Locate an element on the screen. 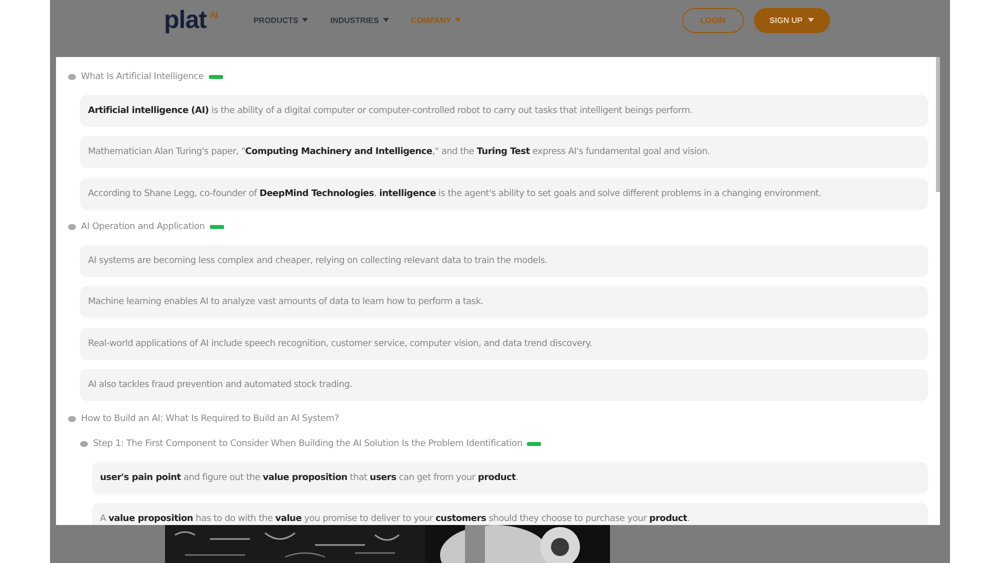 The height and width of the screenshot is (563, 1000). summary-card: Artificial intelligence (AI) is the ability of a digital computer or computer-controlled robot to carry out tasks that intelligent beings perform. is located at coordinates (504, 110).